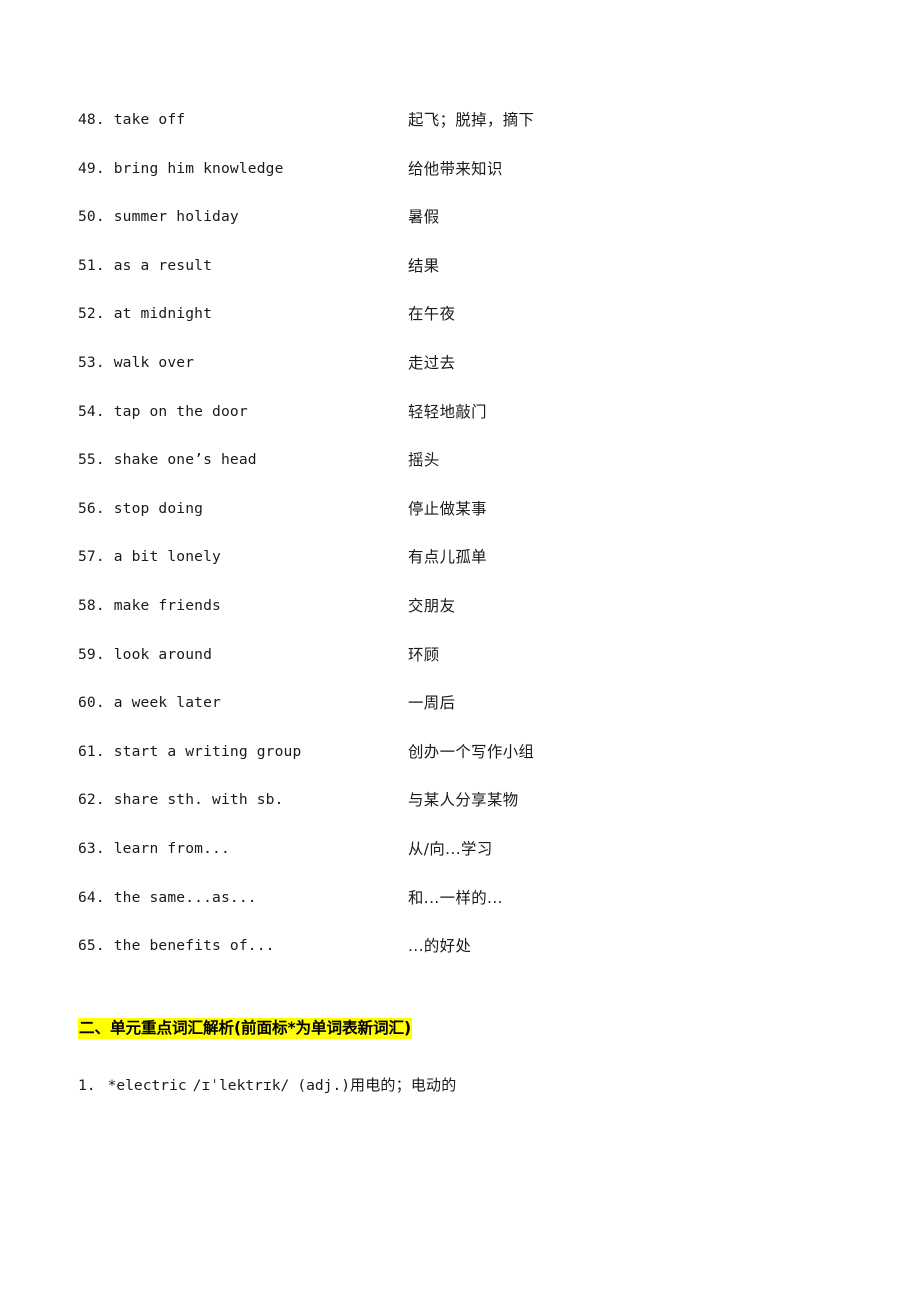  Describe the element at coordinates (403, 1085) in the screenshot. I see `entry-definition: 用电的；电动的` at that location.